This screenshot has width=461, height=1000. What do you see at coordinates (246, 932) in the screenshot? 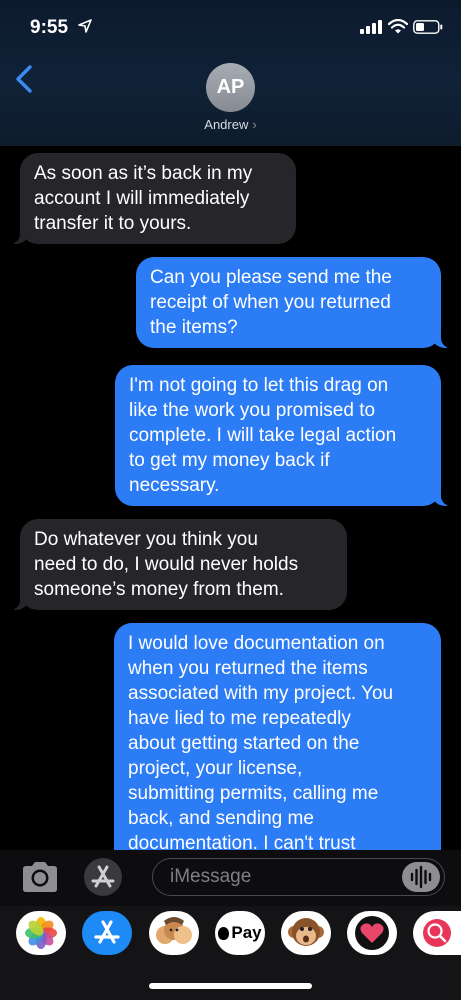
I see `apple-pay-label: Pay` at bounding box center [246, 932].